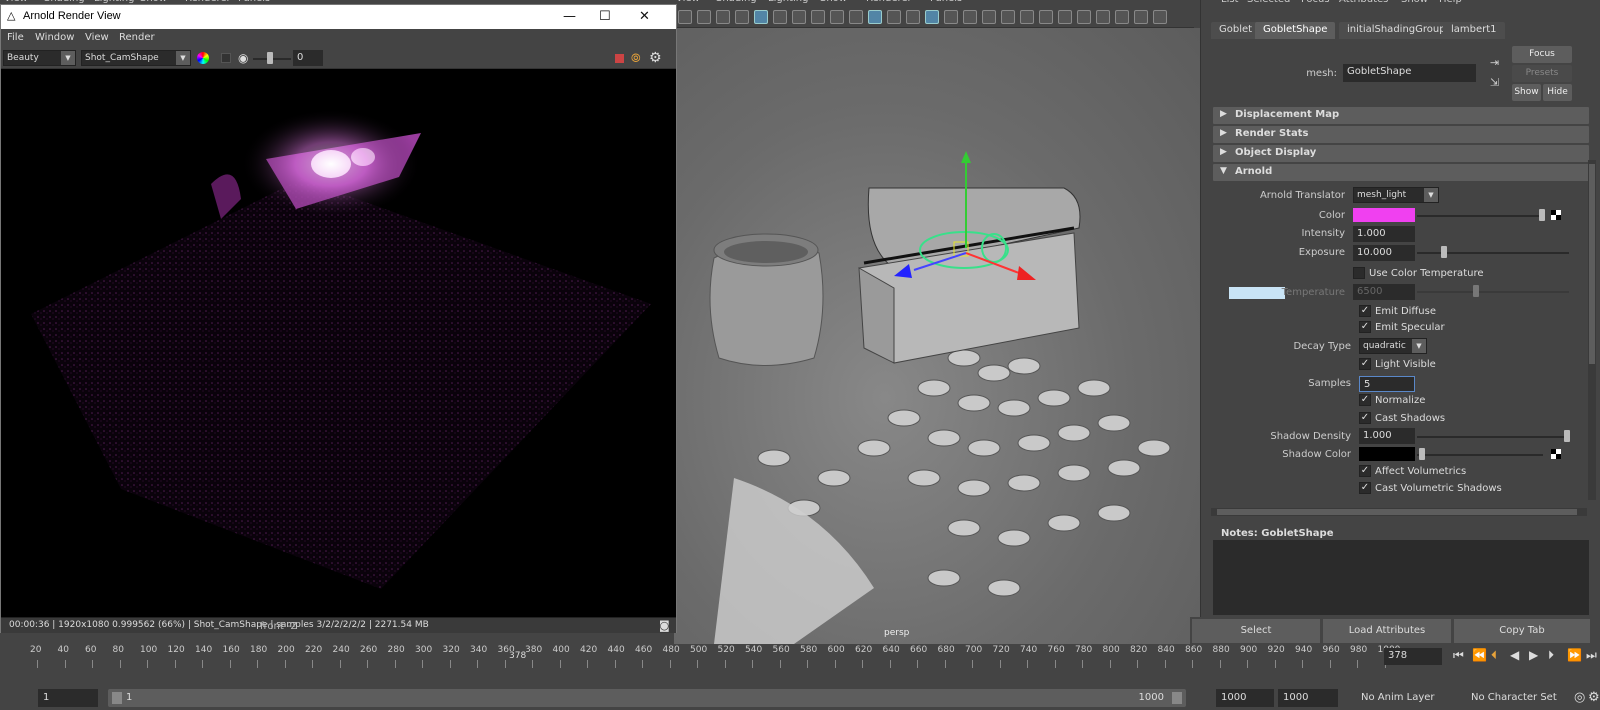 The height and width of the screenshot is (710, 1600). Describe the element at coordinates (1365, 311) in the screenshot. I see `emit-diffuse-checkbox: ✓` at that location.